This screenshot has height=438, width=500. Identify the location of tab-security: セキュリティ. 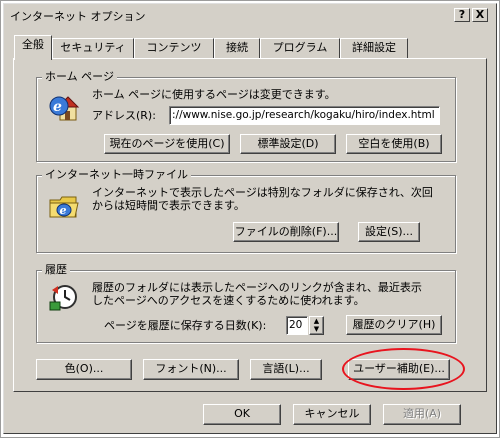
(93, 48).